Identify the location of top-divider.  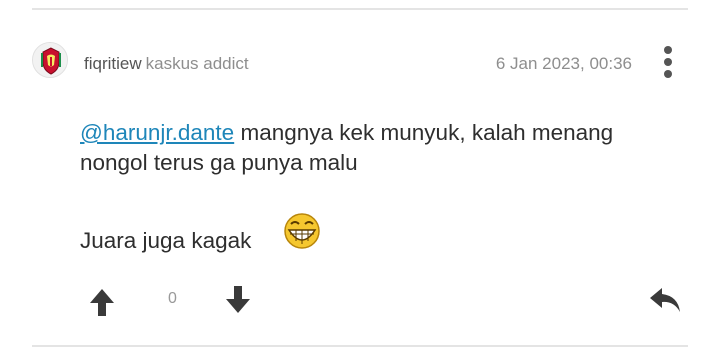
(360, 9).